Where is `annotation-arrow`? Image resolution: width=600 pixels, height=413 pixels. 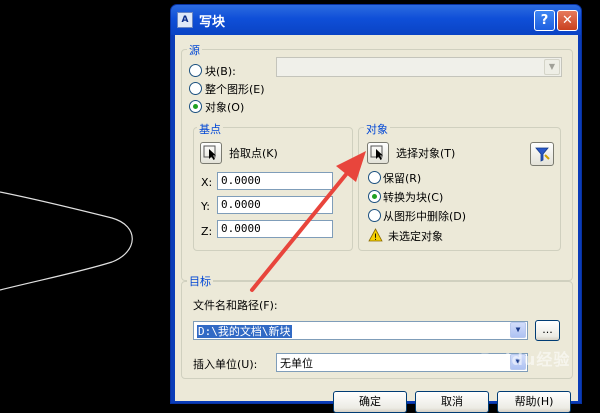
annotation-arrow is located at coordinates (308, 221).